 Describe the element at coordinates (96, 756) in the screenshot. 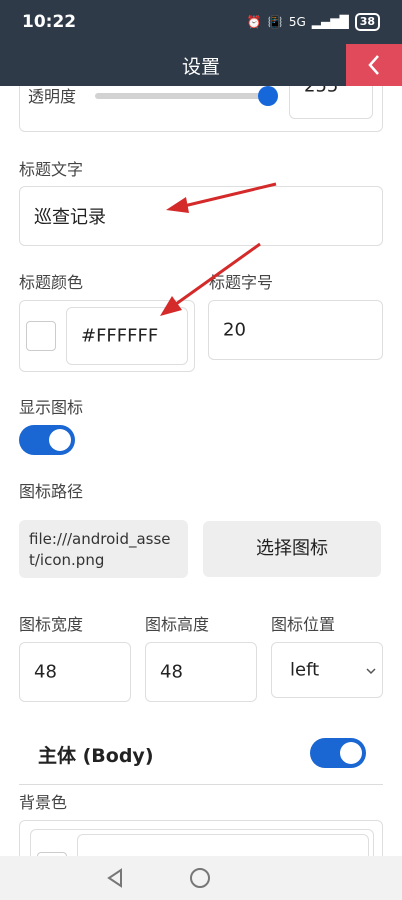

I see `body-section-title: 主体 (Body)` at that location.